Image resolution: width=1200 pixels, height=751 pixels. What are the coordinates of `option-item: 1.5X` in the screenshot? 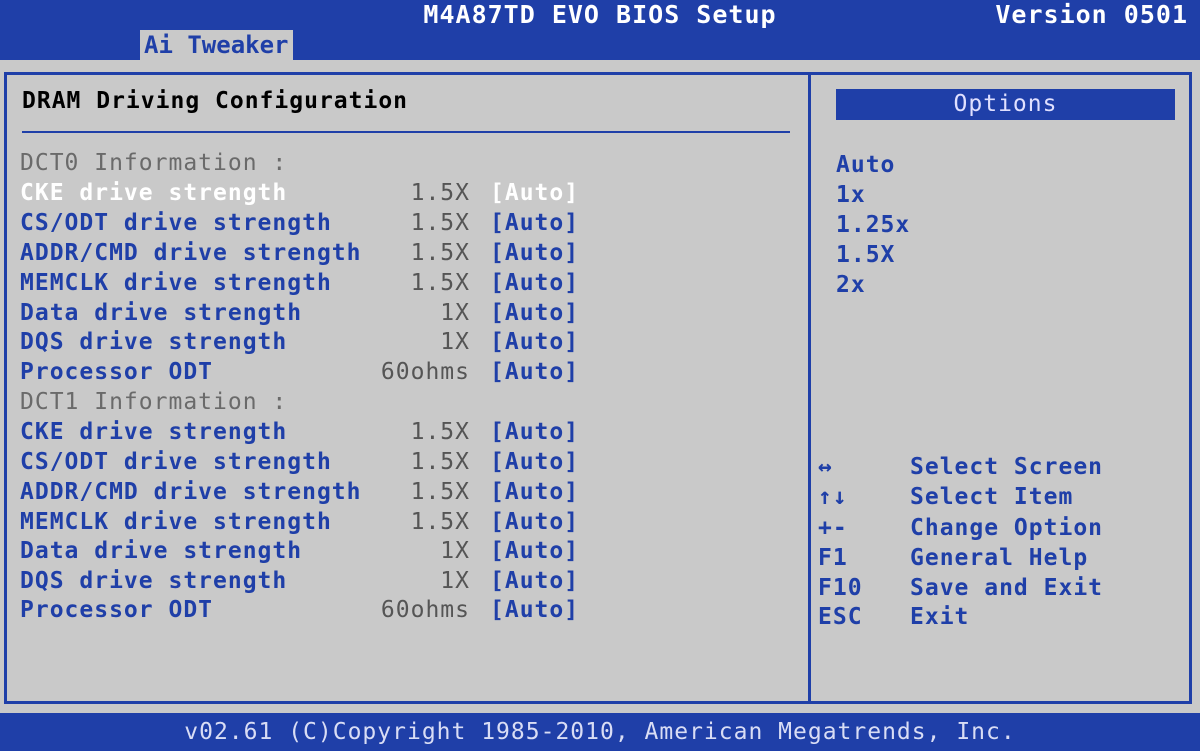 It's located at (865, 255).